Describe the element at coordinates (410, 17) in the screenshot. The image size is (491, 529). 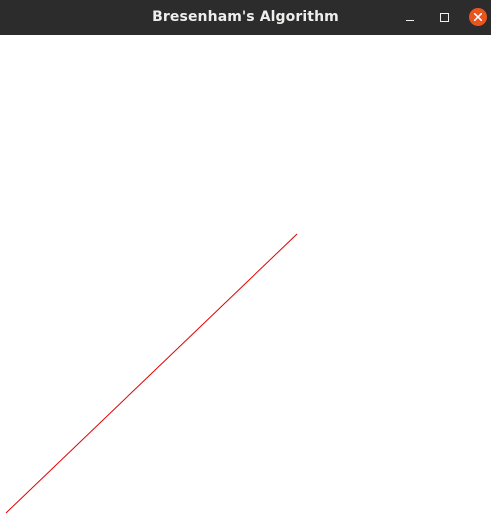
I see `minimize-button` at that location.